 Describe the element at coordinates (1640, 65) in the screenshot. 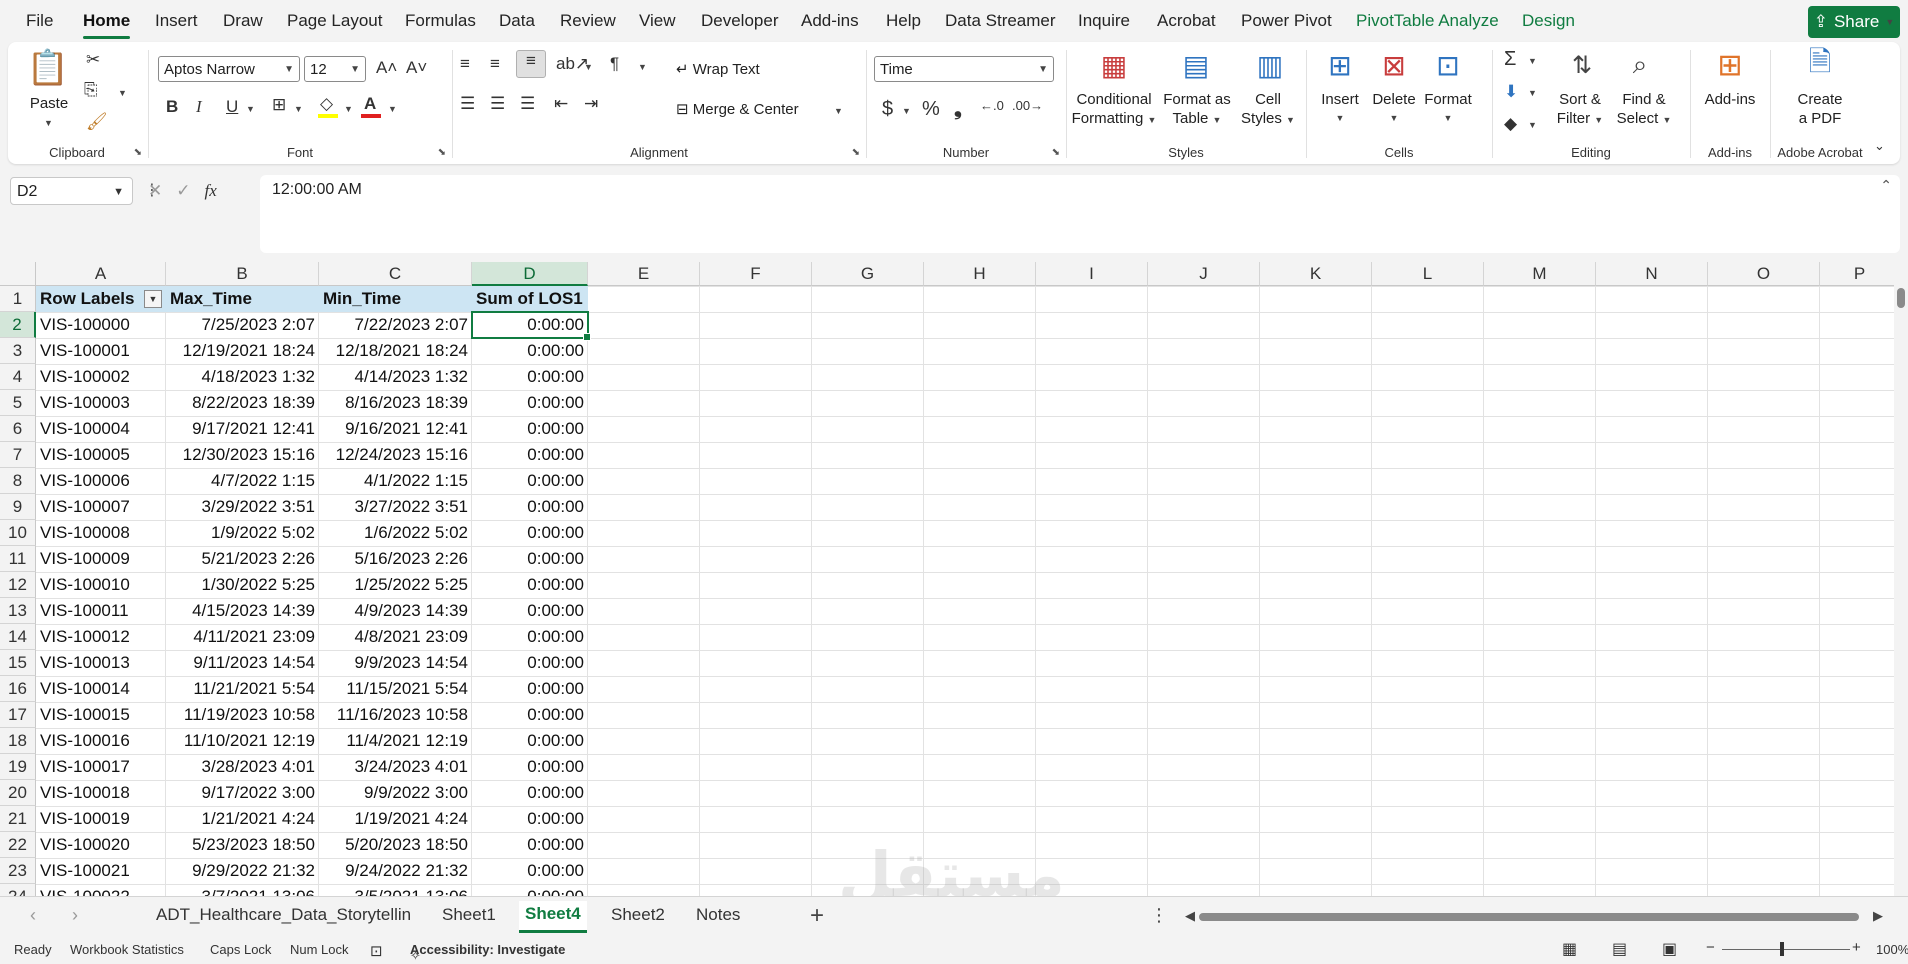

I see `find-select-icon: ⌕` at that location.